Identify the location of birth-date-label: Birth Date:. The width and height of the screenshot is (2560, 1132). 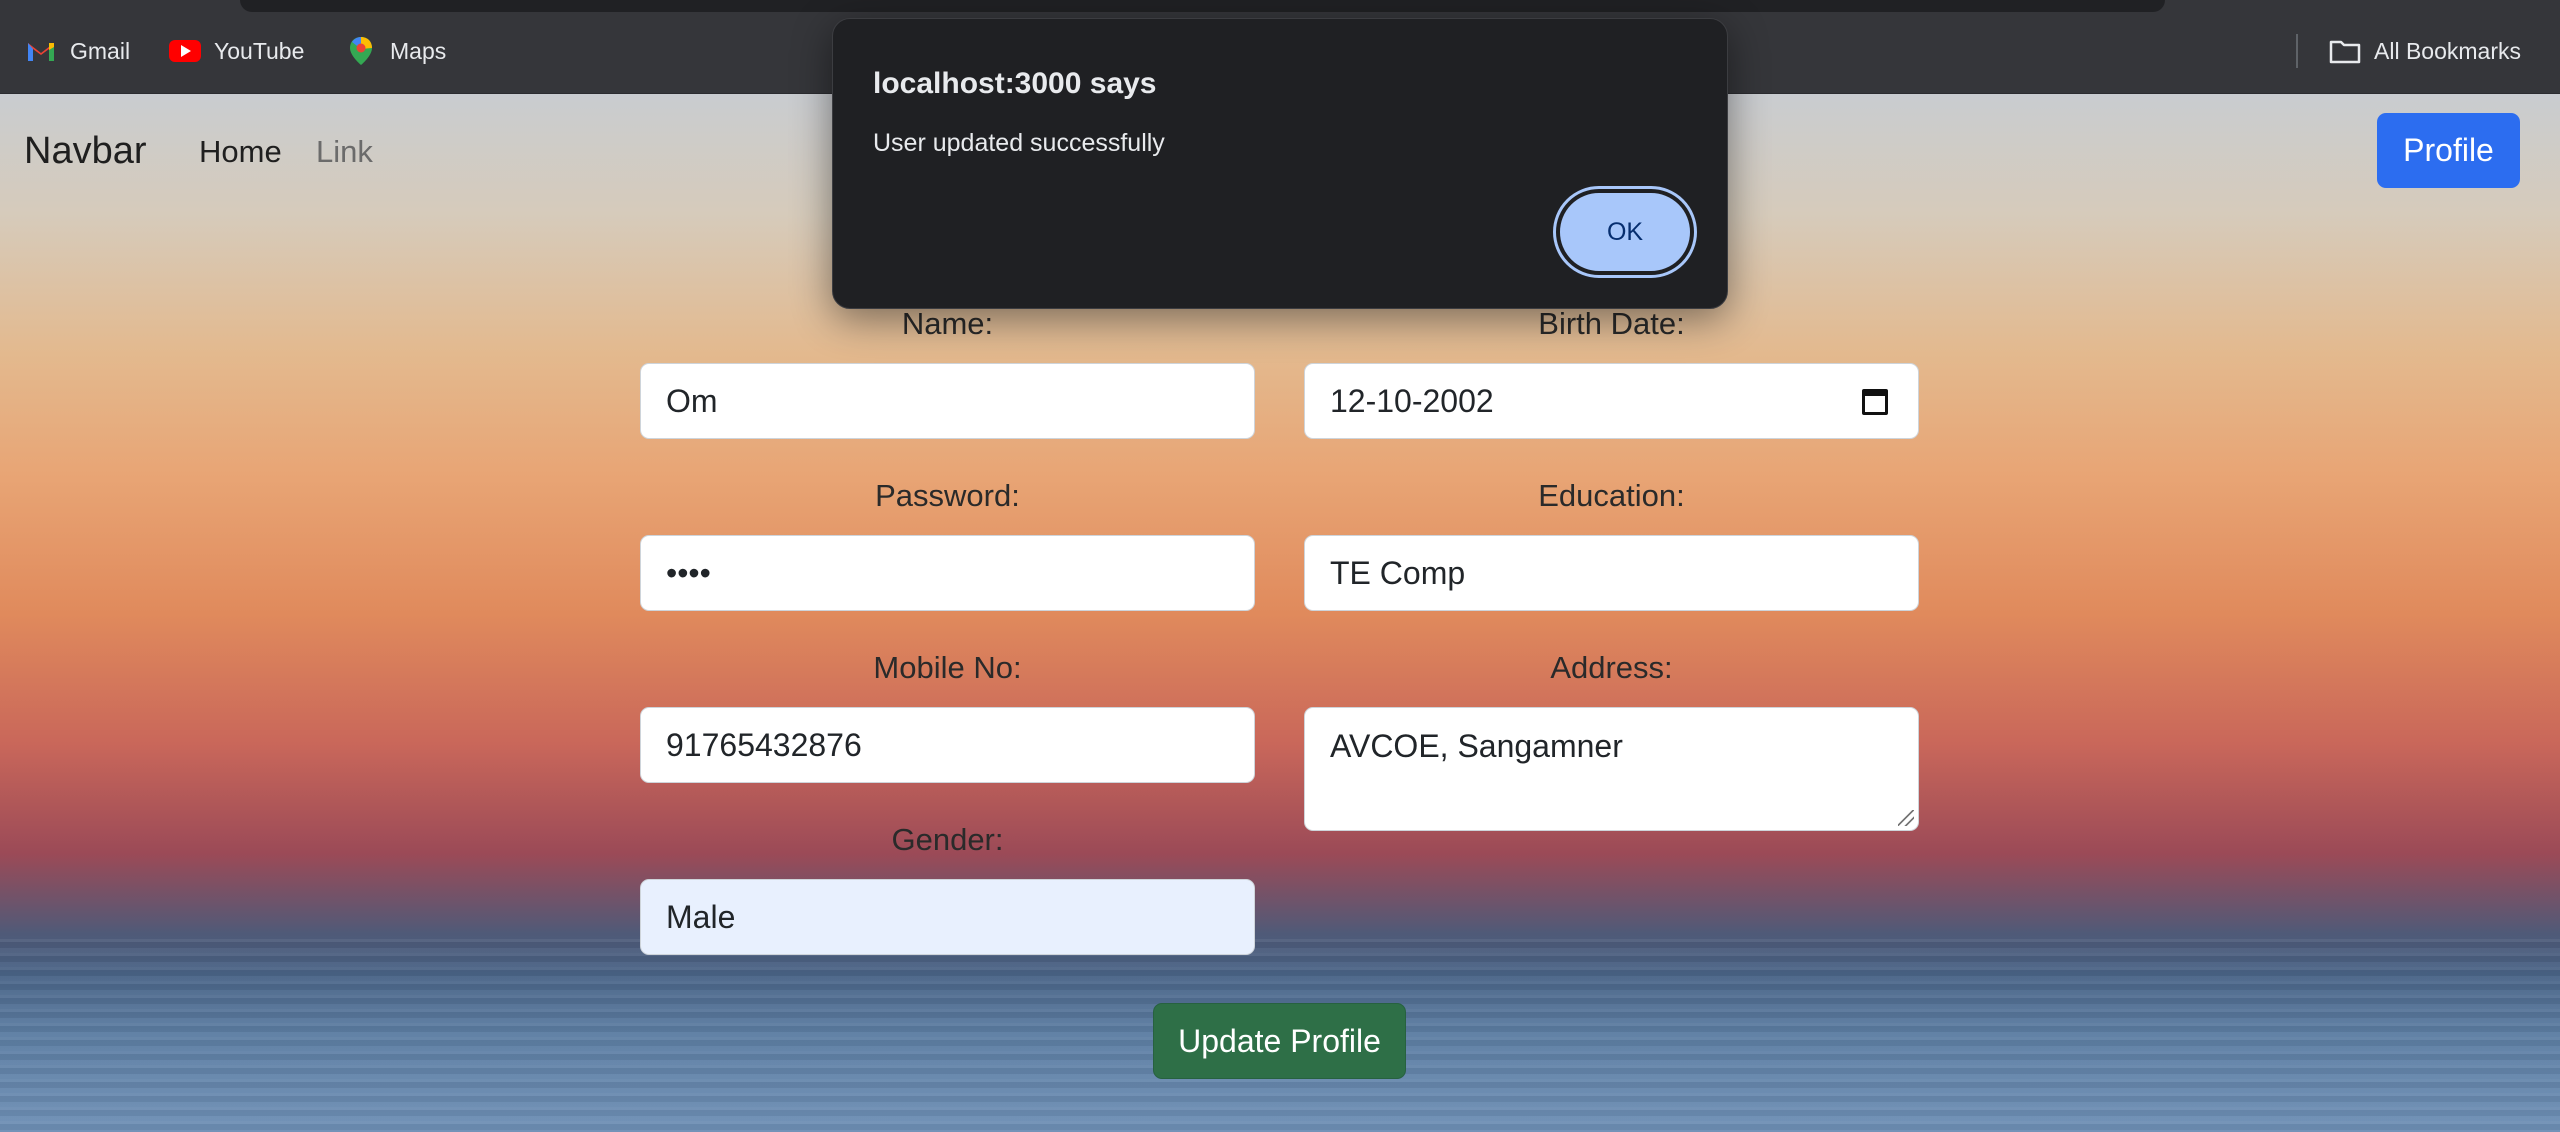
(1611, 323).